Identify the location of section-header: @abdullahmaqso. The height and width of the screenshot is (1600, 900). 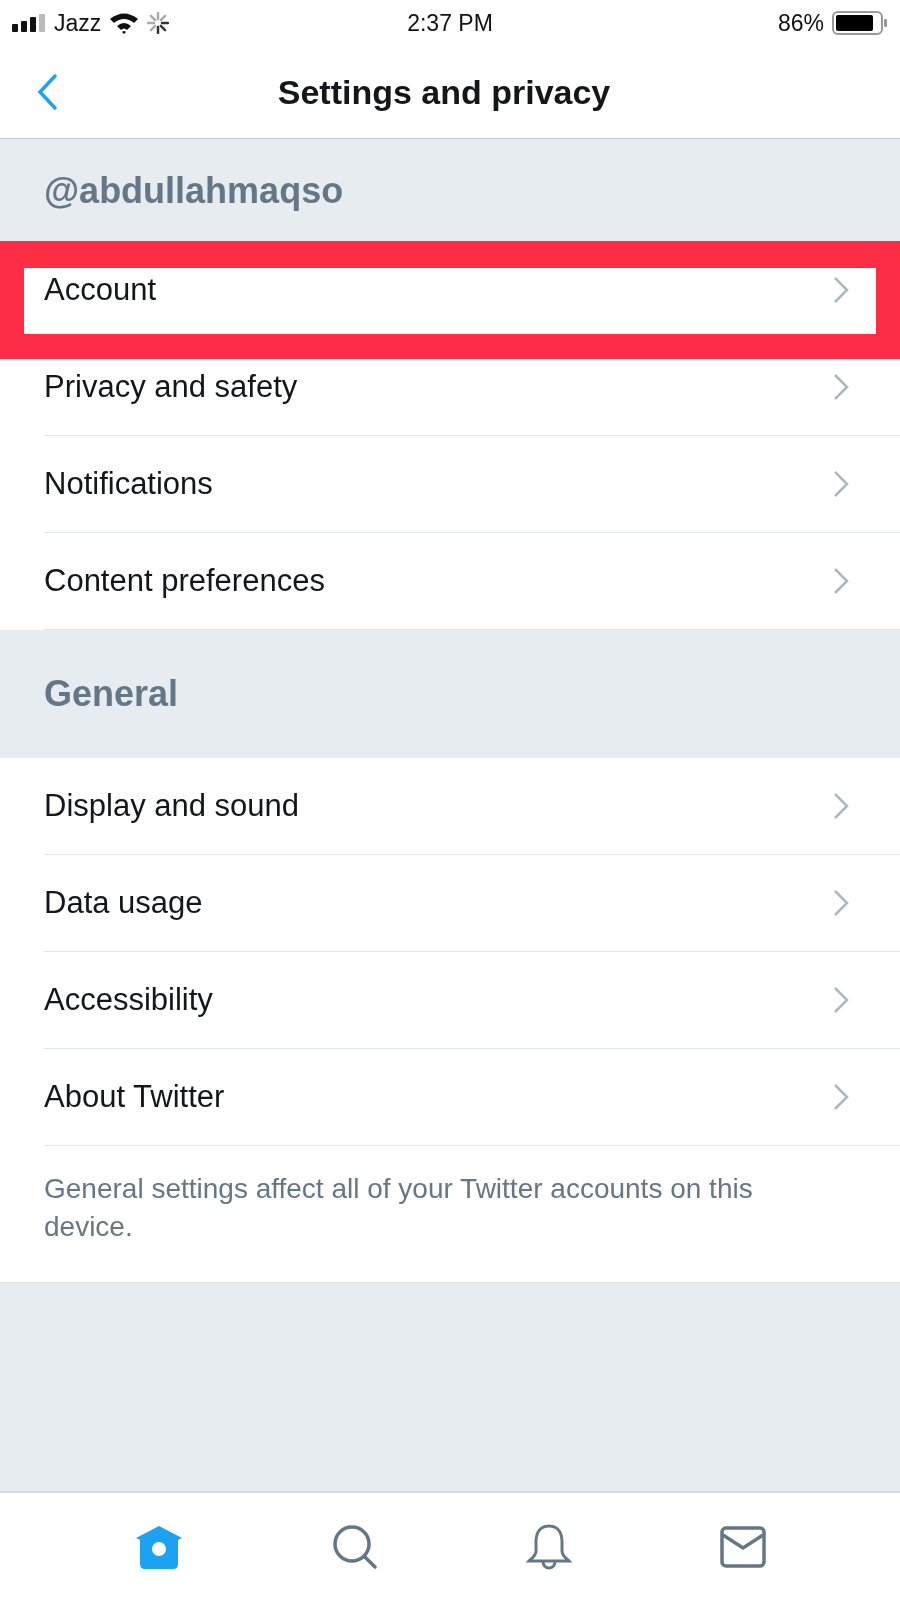
(194, 190).